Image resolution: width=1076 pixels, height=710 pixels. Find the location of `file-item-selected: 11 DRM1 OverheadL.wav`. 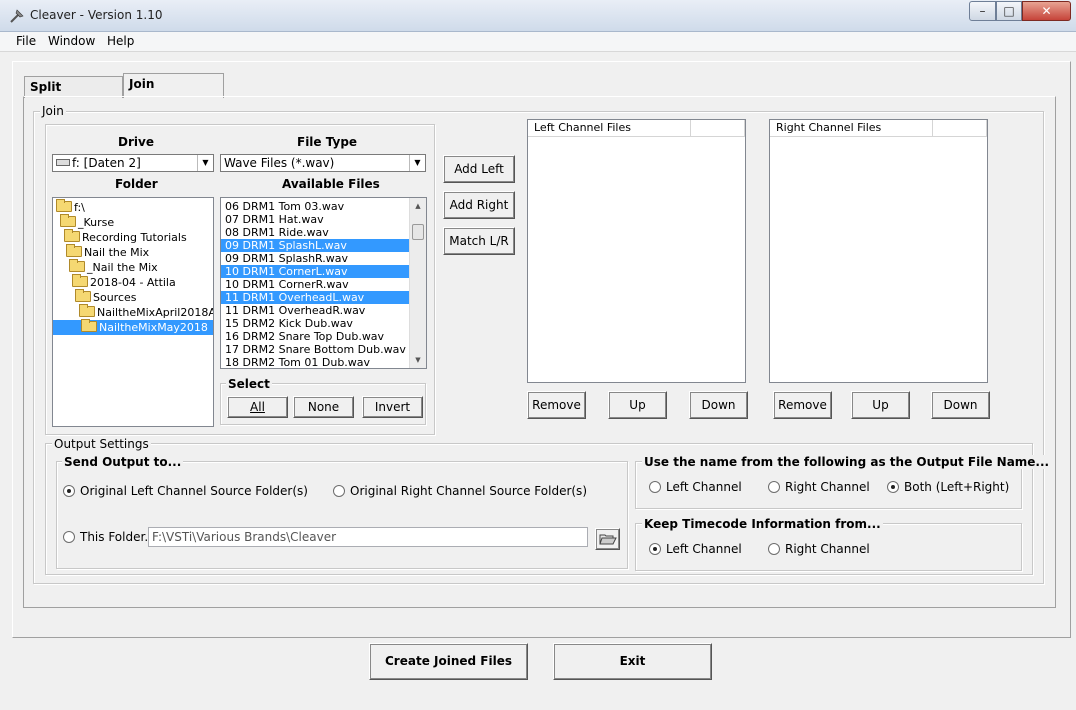

file-item-selected: 11 DRM1 OverheadL.wav is located at coordinates (315, 297).